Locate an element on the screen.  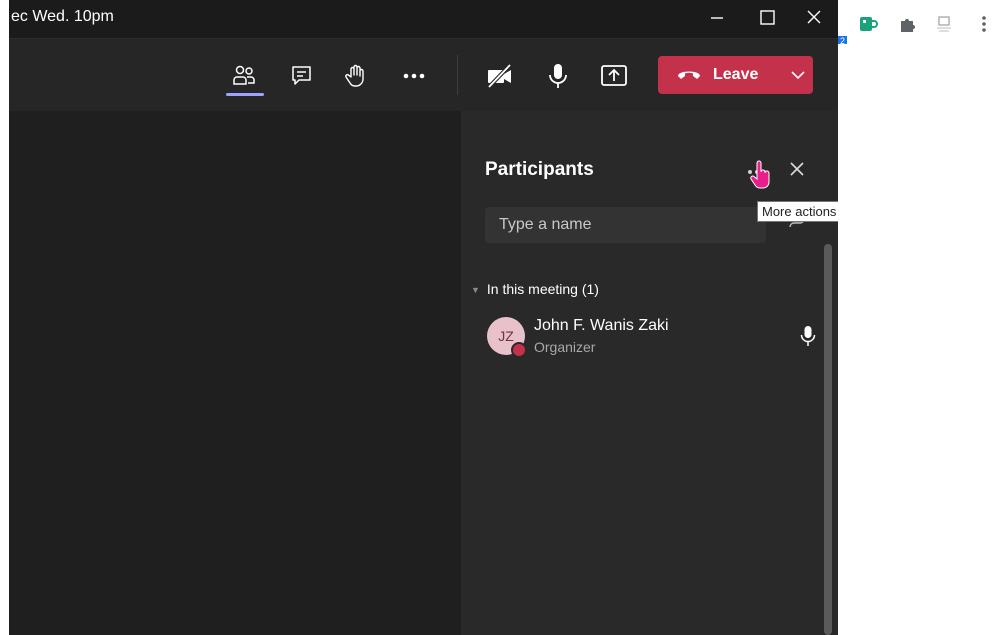
active-tab-indicator is located at coordinates (245, 94).